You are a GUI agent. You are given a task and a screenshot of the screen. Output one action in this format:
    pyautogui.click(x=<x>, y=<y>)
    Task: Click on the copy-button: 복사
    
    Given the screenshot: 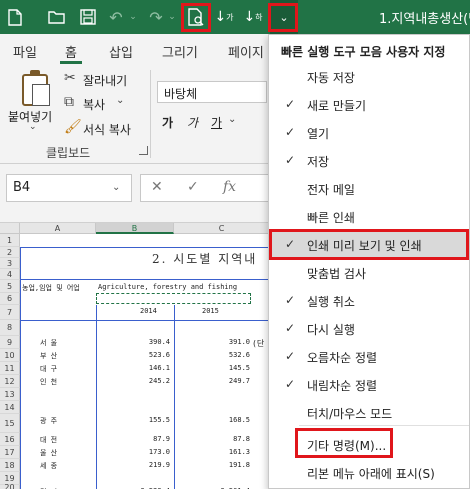 What is the action you would take?
    pyautogui.click(x=94, y=104)
    